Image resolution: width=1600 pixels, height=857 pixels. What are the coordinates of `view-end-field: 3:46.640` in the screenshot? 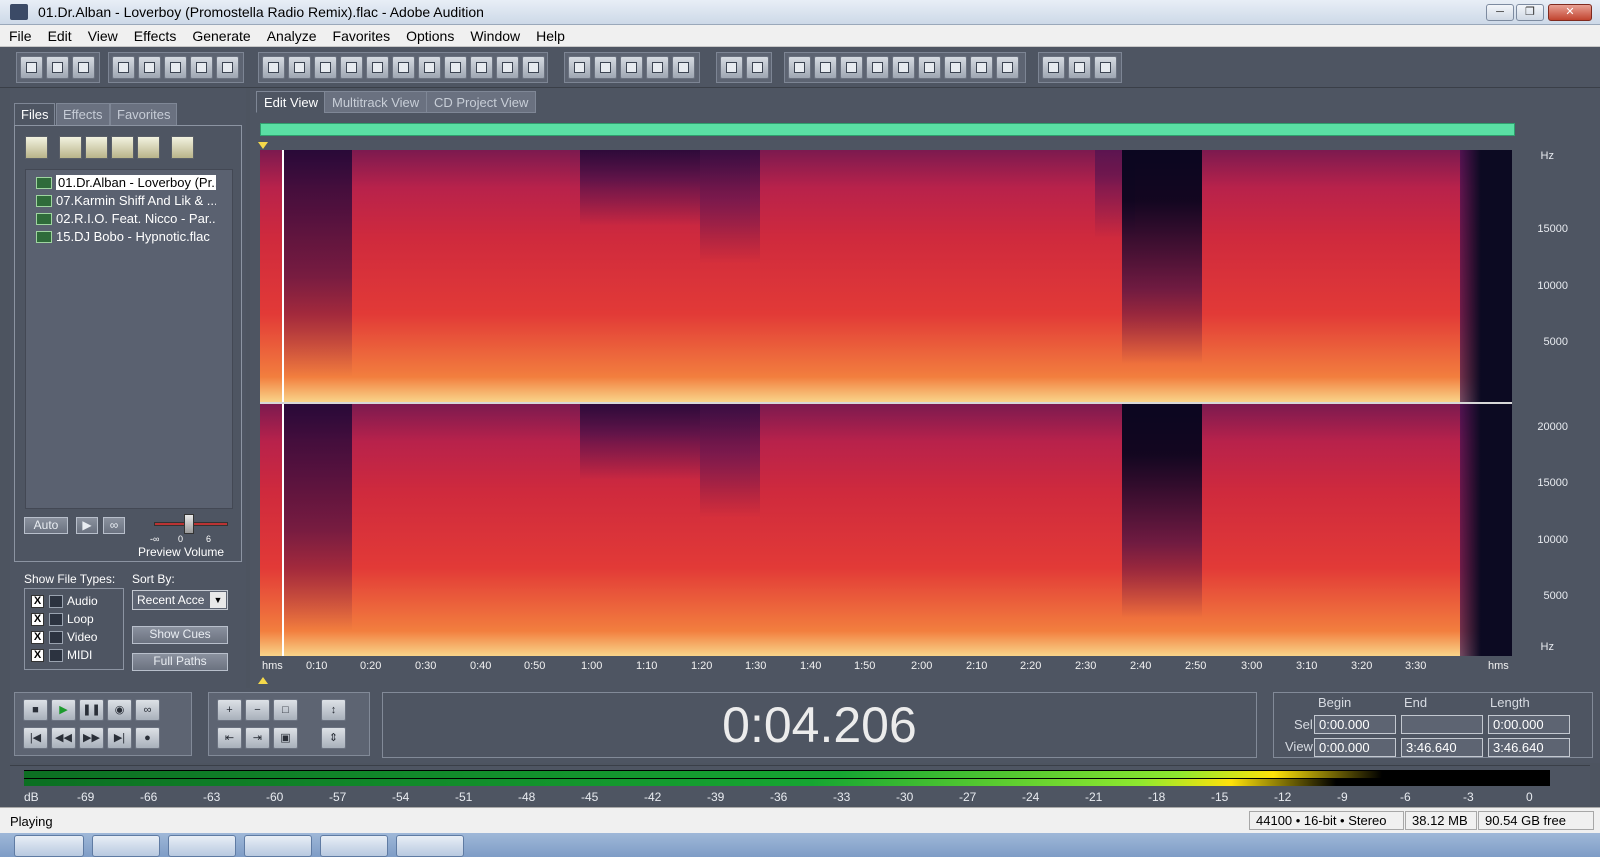 It's located at (1442, 747).